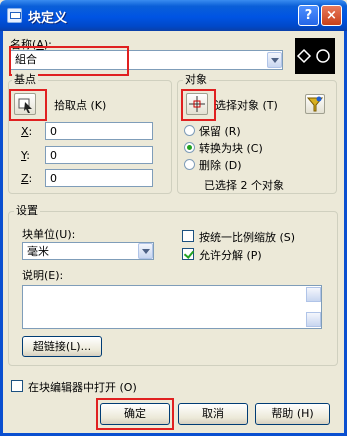  I want to click on block-unit-label: 块单位(U):, so click(49, 234).